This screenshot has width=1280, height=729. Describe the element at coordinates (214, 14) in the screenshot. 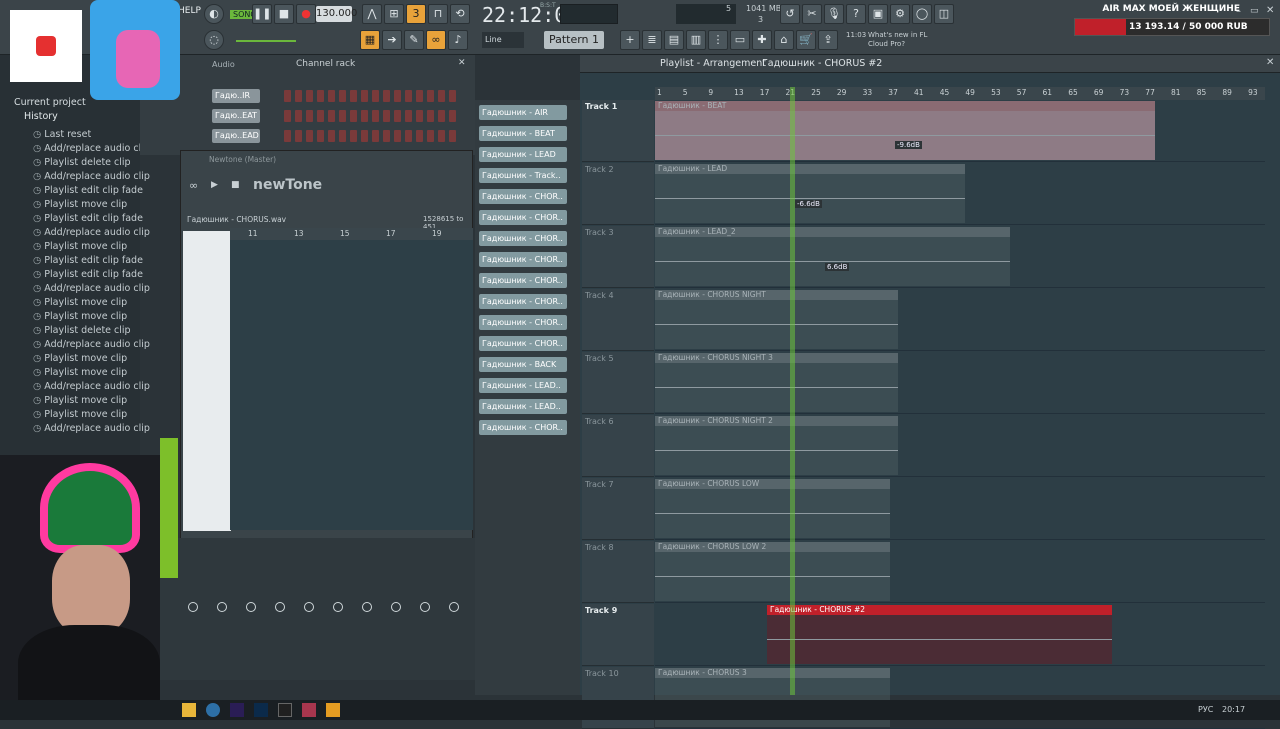

I see `pattern-song-toggle: ◐` at that location.